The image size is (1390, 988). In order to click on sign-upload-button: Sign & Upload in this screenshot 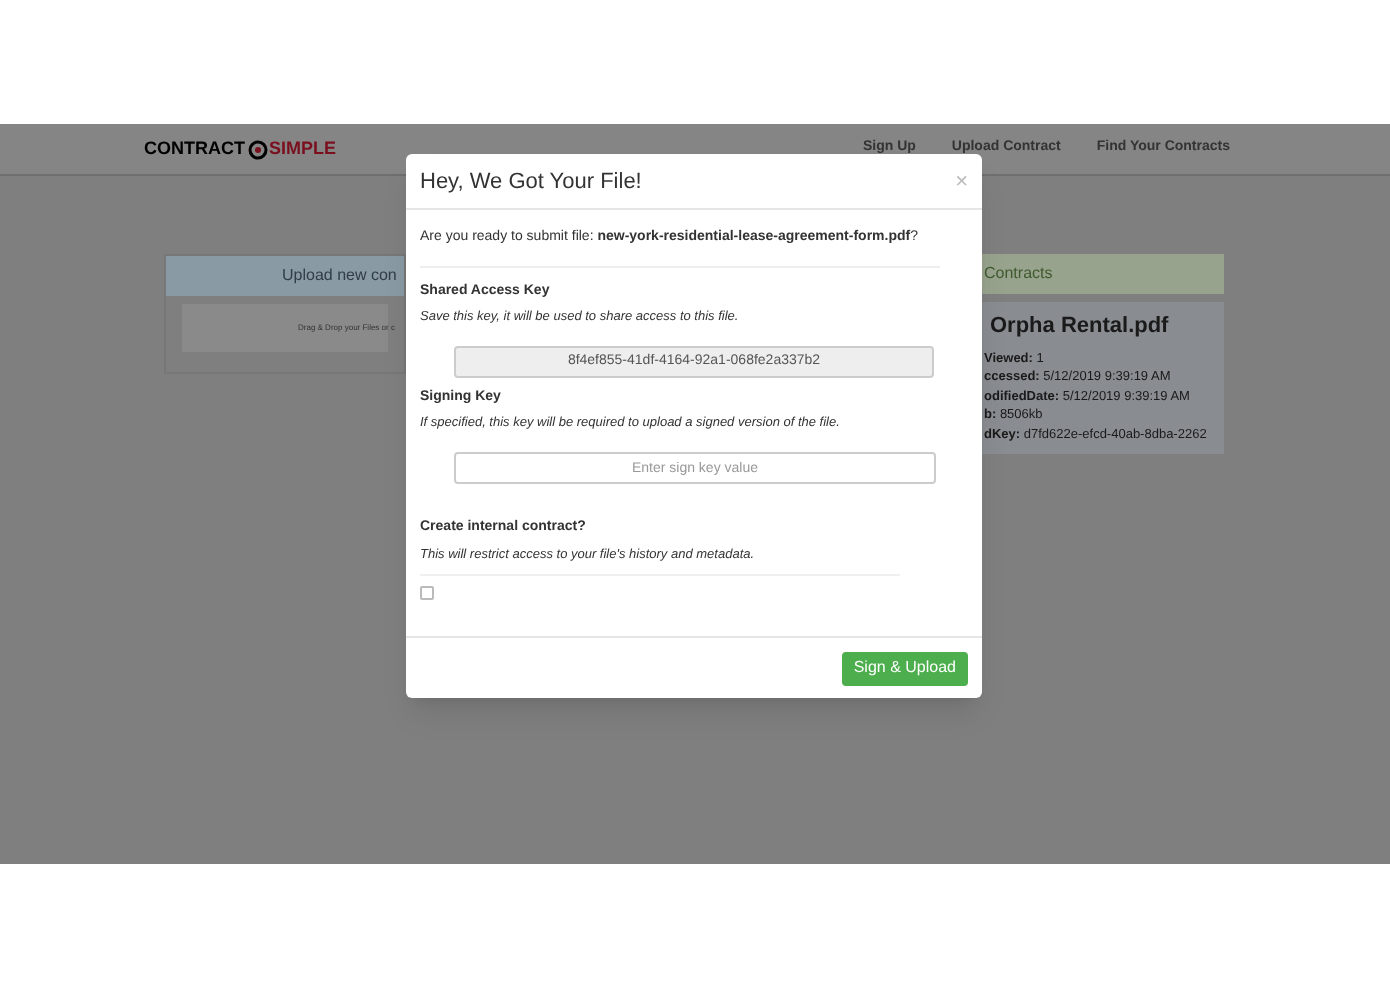, I will do `click(904, 668)`.